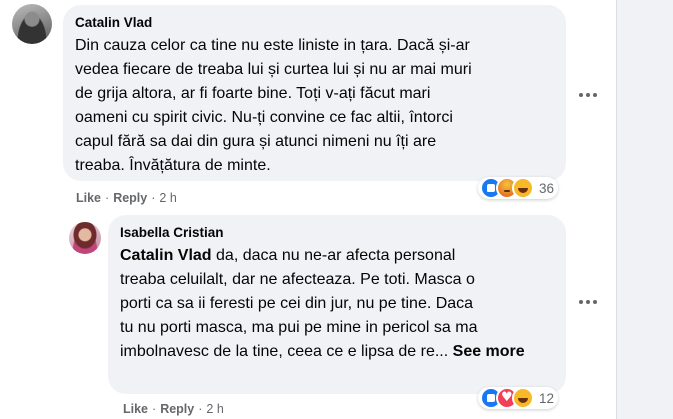  What do you see at coordinates (644, 209) in the screenshot?
I see `right-sidebar-edge` at bounding box center [644, 209].